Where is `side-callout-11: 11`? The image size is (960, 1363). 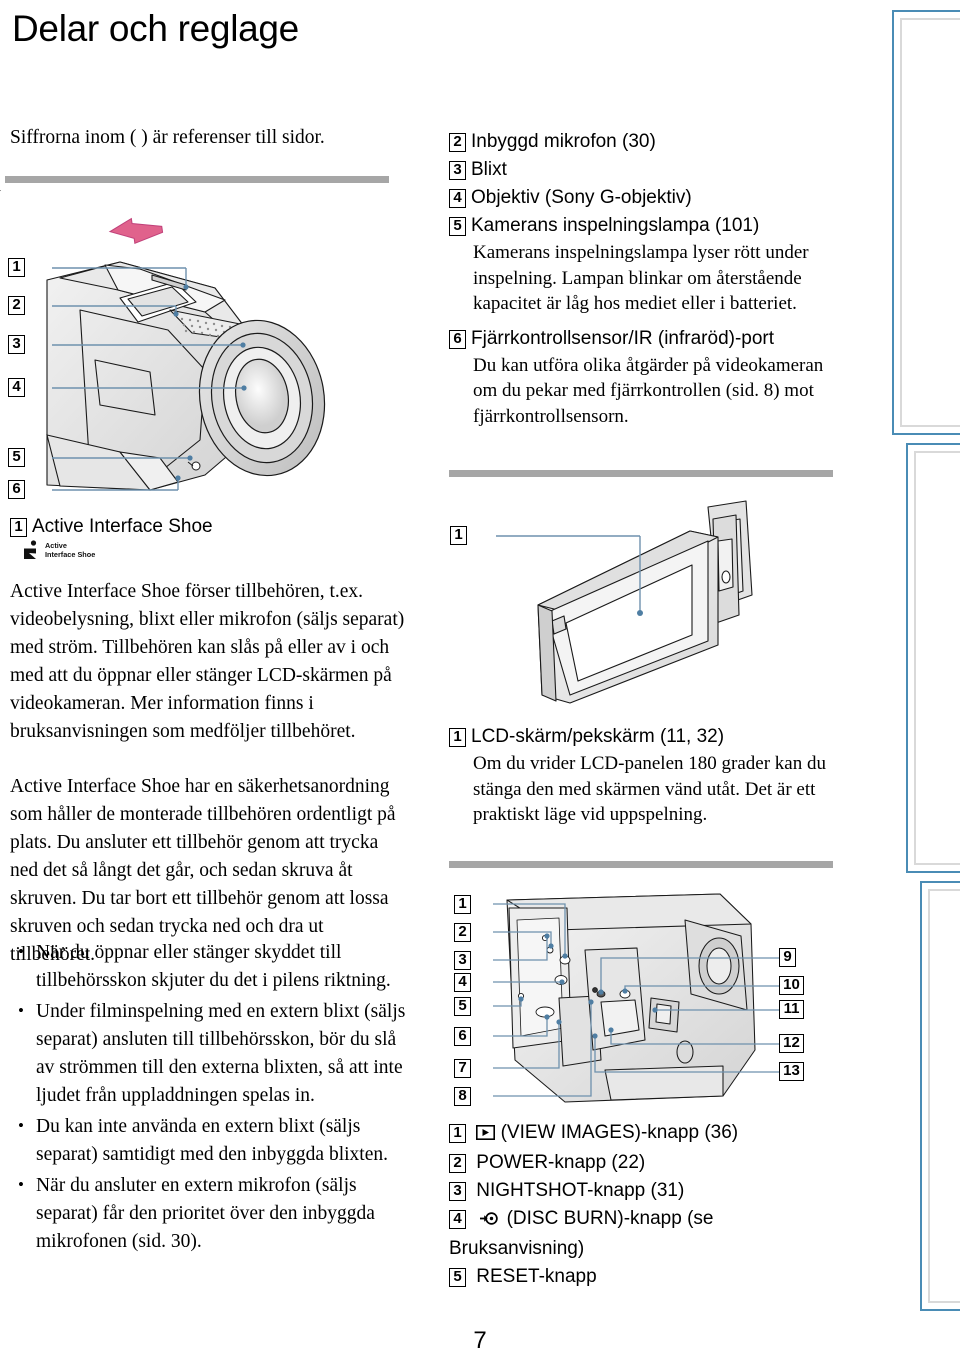 side-callout-11: 11 is located at coordinates (791, 1009).